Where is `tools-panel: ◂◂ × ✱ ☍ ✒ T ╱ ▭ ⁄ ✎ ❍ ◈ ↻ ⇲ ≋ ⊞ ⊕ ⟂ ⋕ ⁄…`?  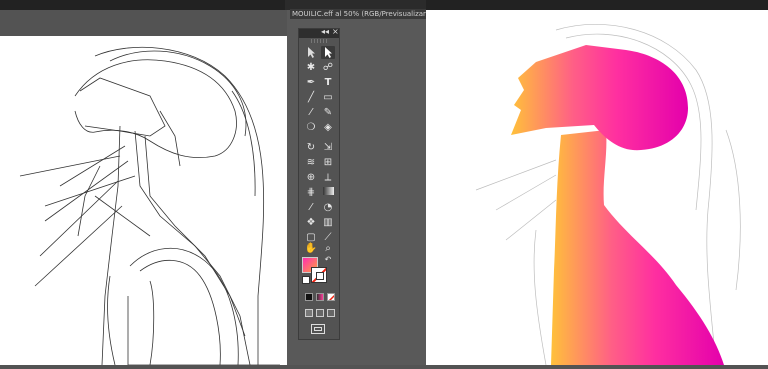
tools-panel: ◂◂ × ✱ ☍ ✒ T ╱ ▭ ⁄ ✎ ❍ ◈ ↻ ⇲ ≋ ⊞ ⊕ ⟂ ⋕ ⁄… is located at coordinates (319, 183).